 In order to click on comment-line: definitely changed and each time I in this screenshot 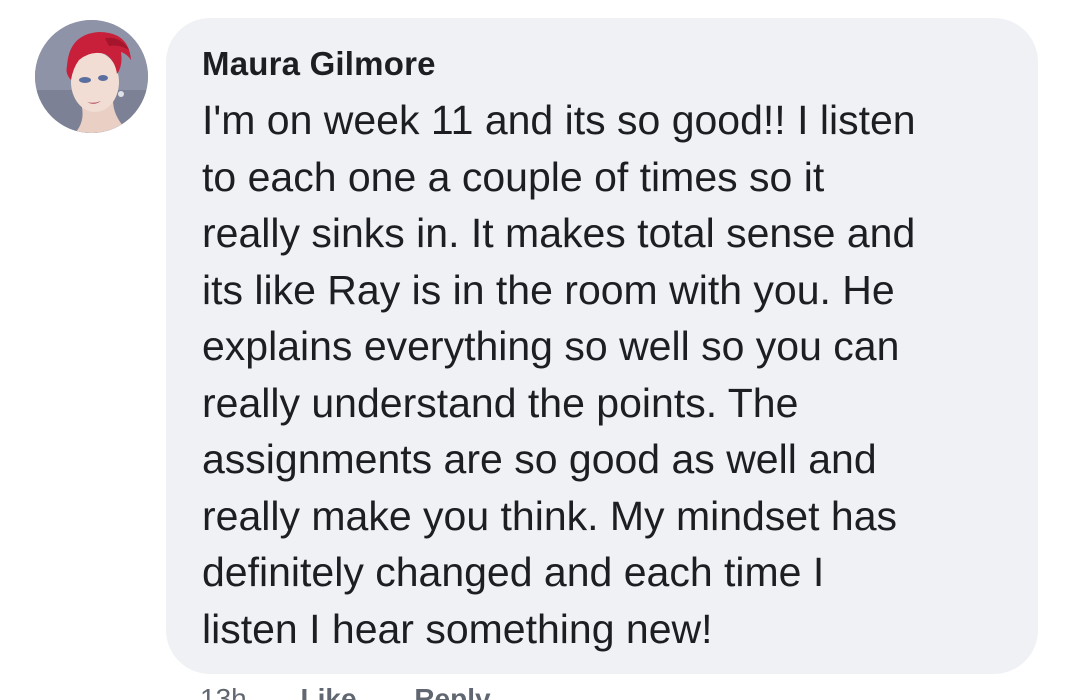, I will do `click(513, 572)`.